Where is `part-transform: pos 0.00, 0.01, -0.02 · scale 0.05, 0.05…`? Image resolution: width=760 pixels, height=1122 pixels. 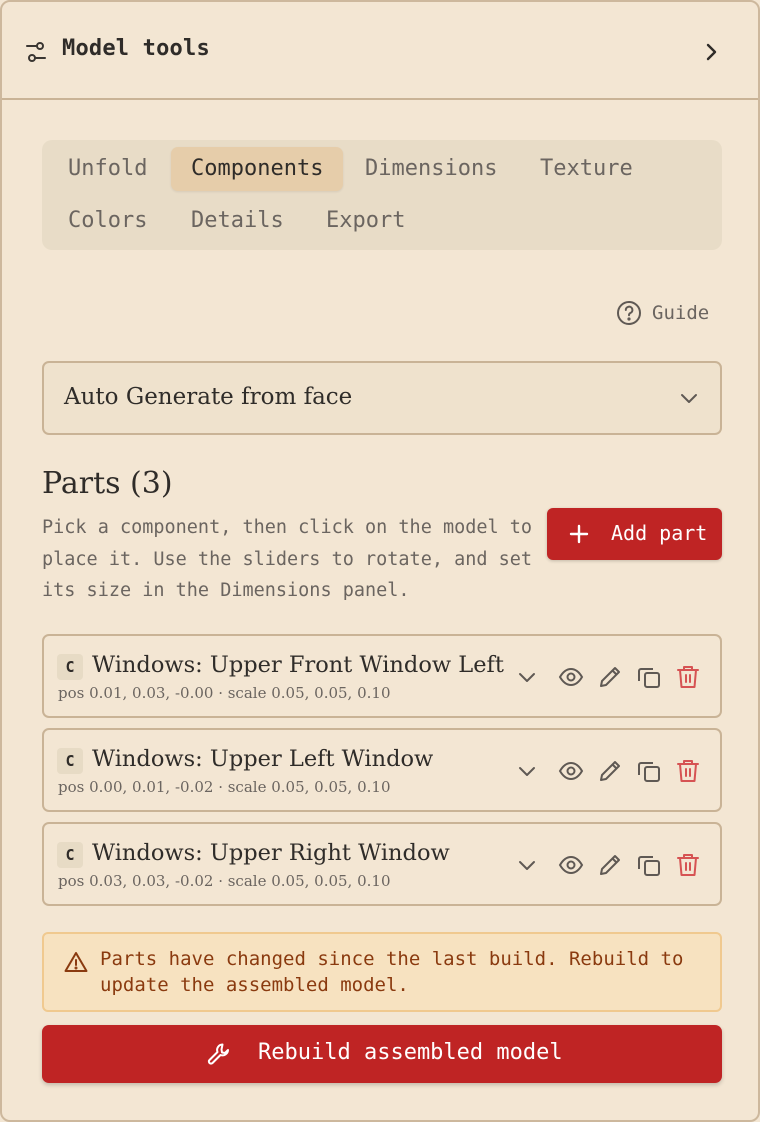 part-transform: pos 0.00, 0.01, -0.02 · scale 0.05, 0.05… is located at coordinates (224, 787).